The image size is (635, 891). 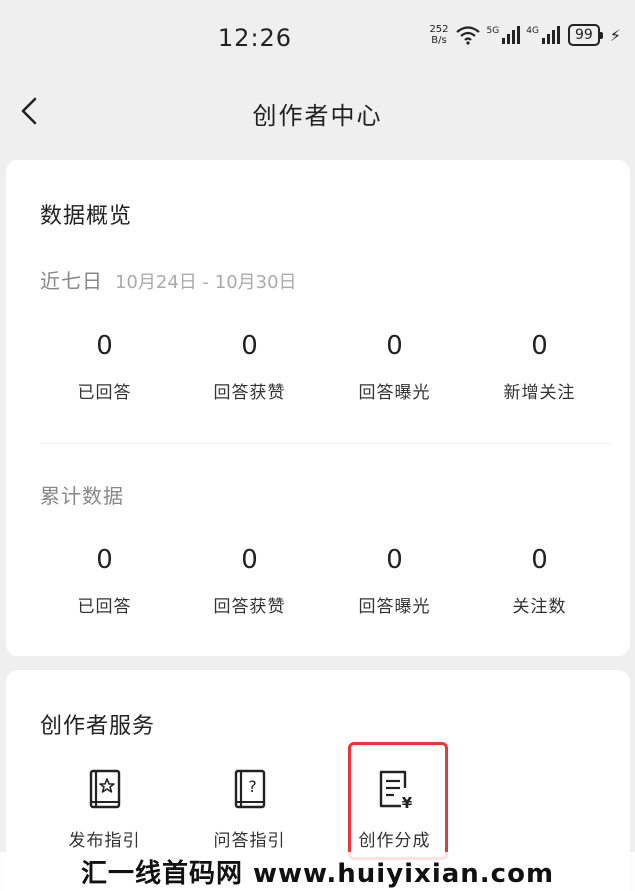 I want to click on service-label: 发布指引, so click(x=104, y=841).